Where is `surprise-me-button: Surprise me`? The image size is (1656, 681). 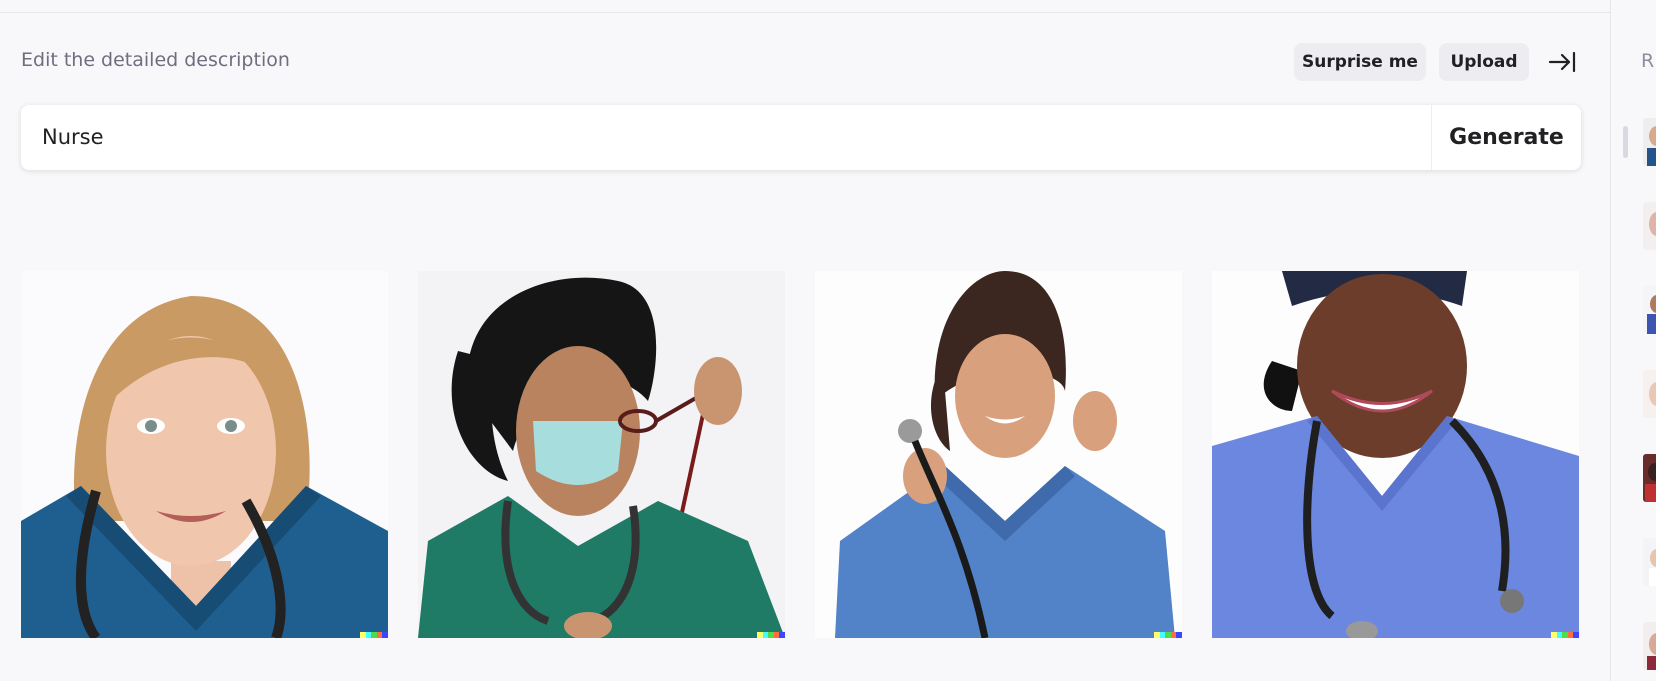 surprise-me-button: Surprise me is located at coordinates (1360, 62).